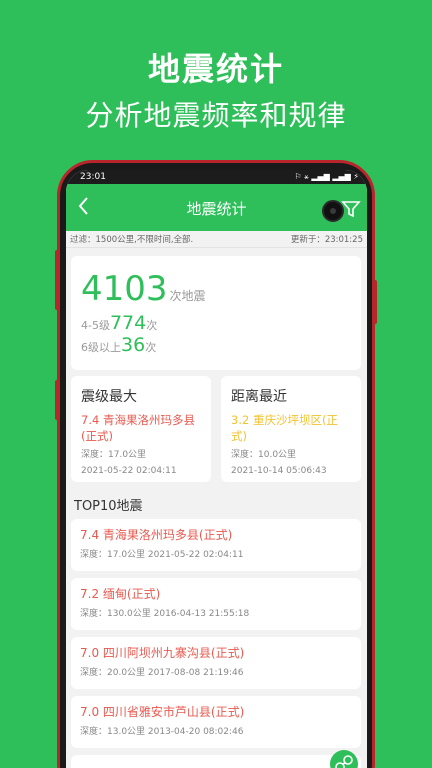 This screenshot has width=432, height=768. I want to click on share-button, so click(344, 759).